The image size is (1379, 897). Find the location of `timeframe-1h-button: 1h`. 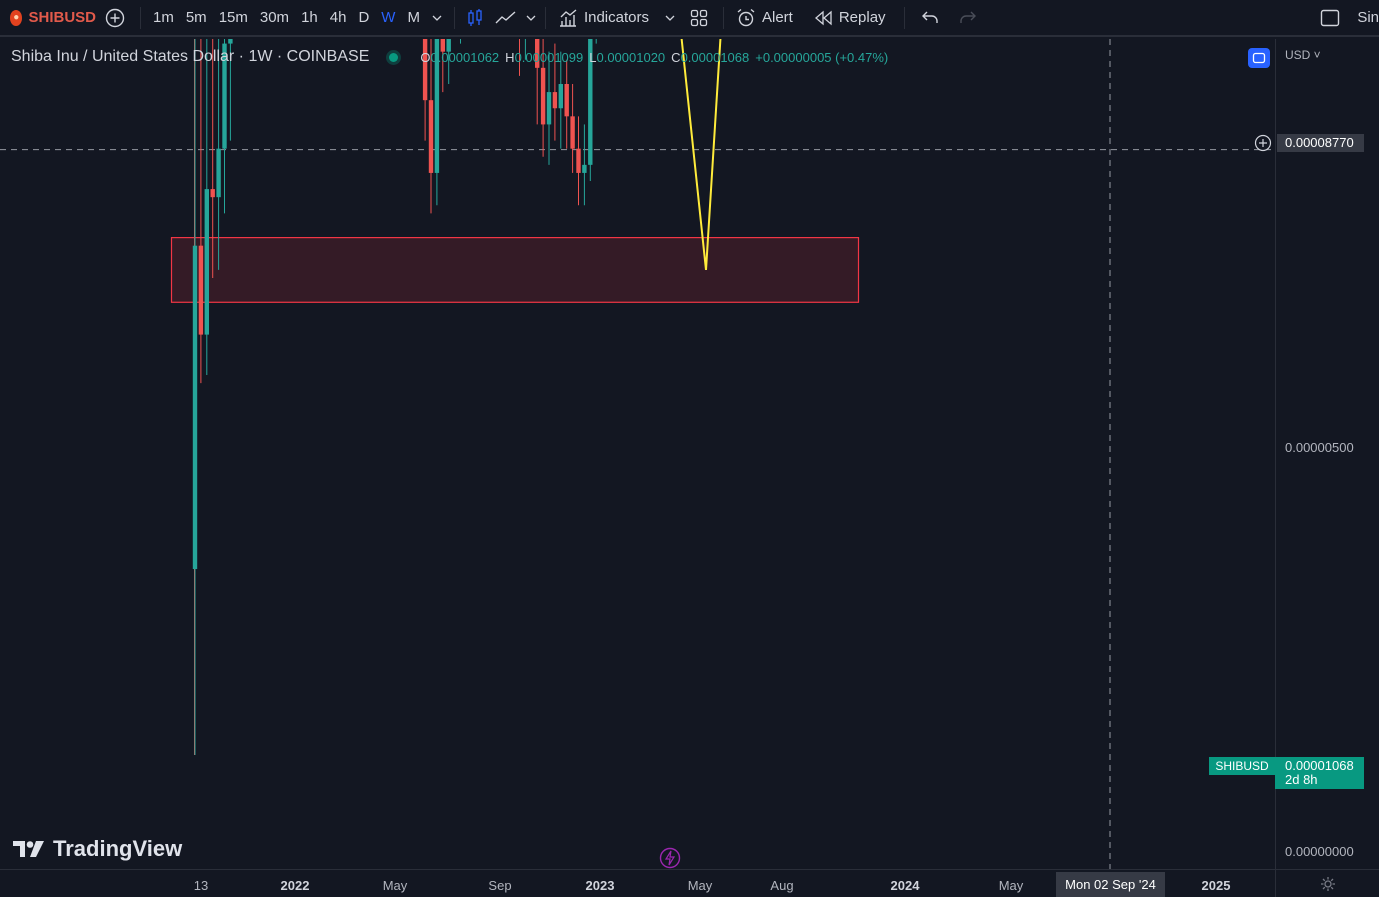

timeframe-1h-button: 1h is located at coordinates (309, 17).